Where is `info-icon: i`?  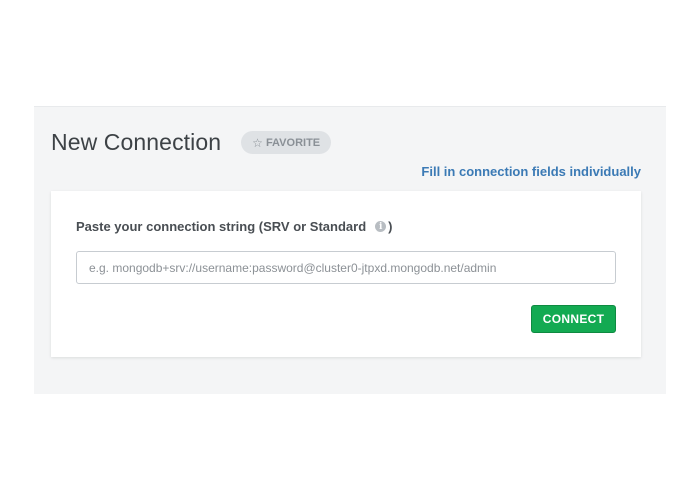
info-icon: i is located at coordinates (381, 226).